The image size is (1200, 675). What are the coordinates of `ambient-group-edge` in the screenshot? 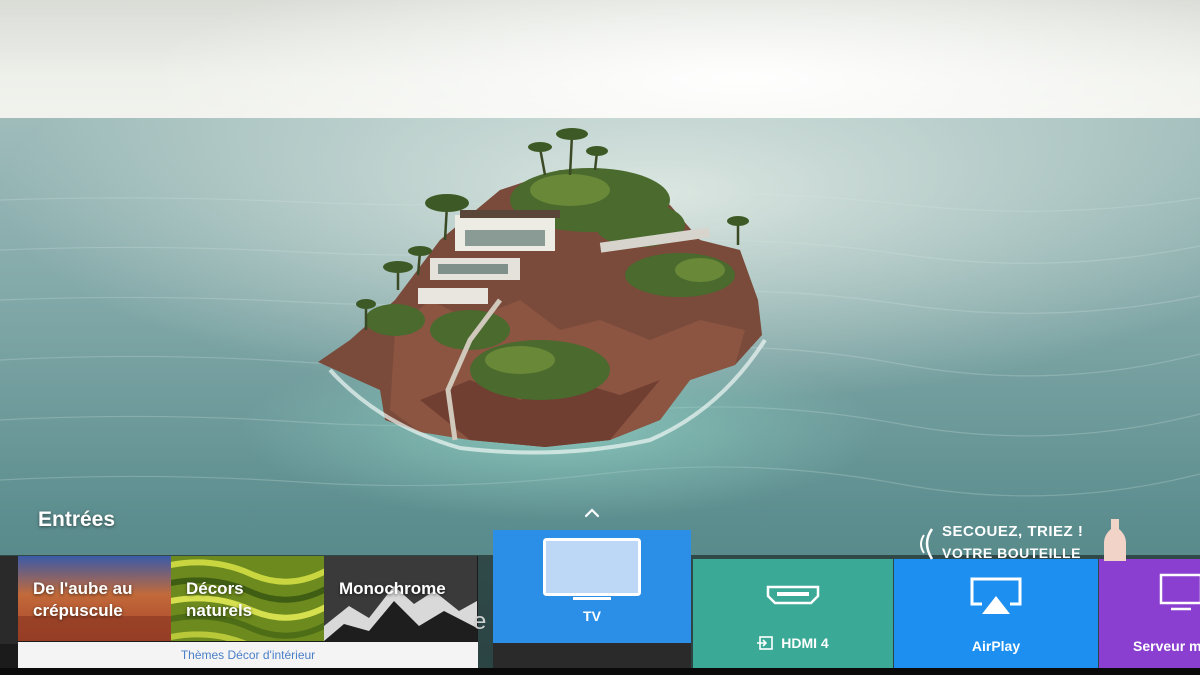 It's located at (9, 600).